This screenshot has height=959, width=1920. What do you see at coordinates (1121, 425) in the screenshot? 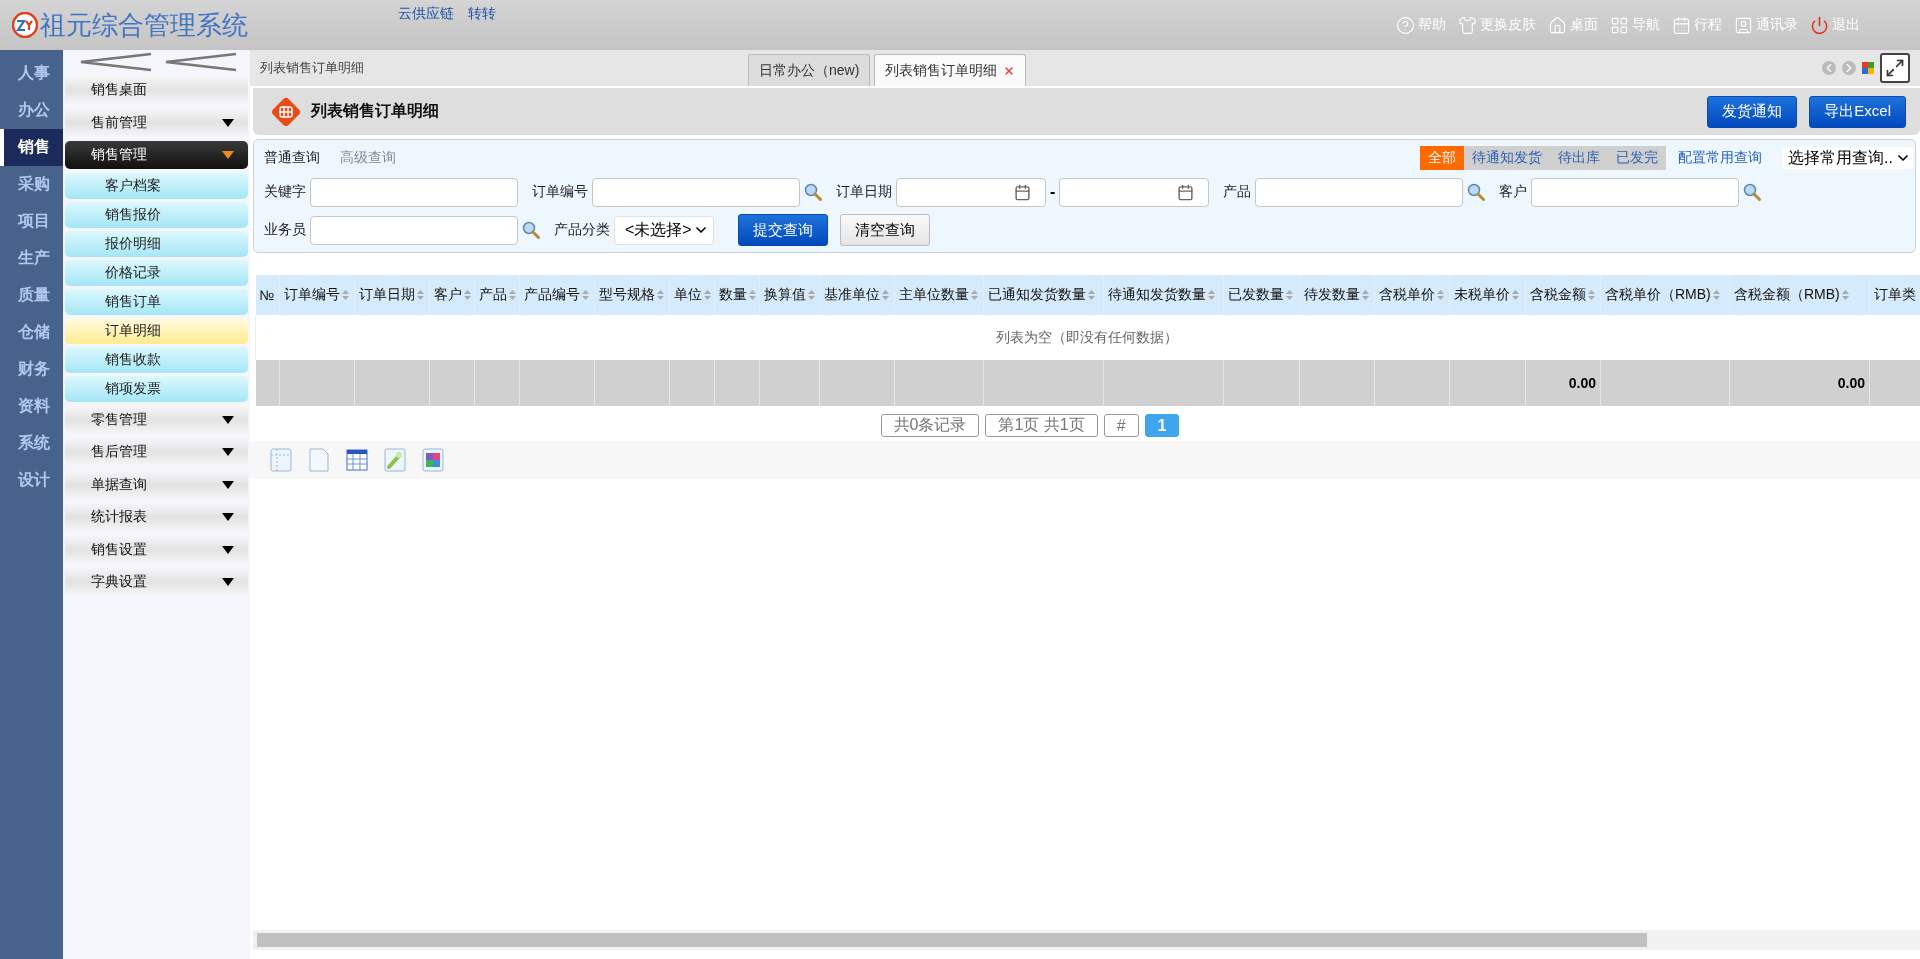
I see `pager-item: #` at bounding box center [1121, 425].